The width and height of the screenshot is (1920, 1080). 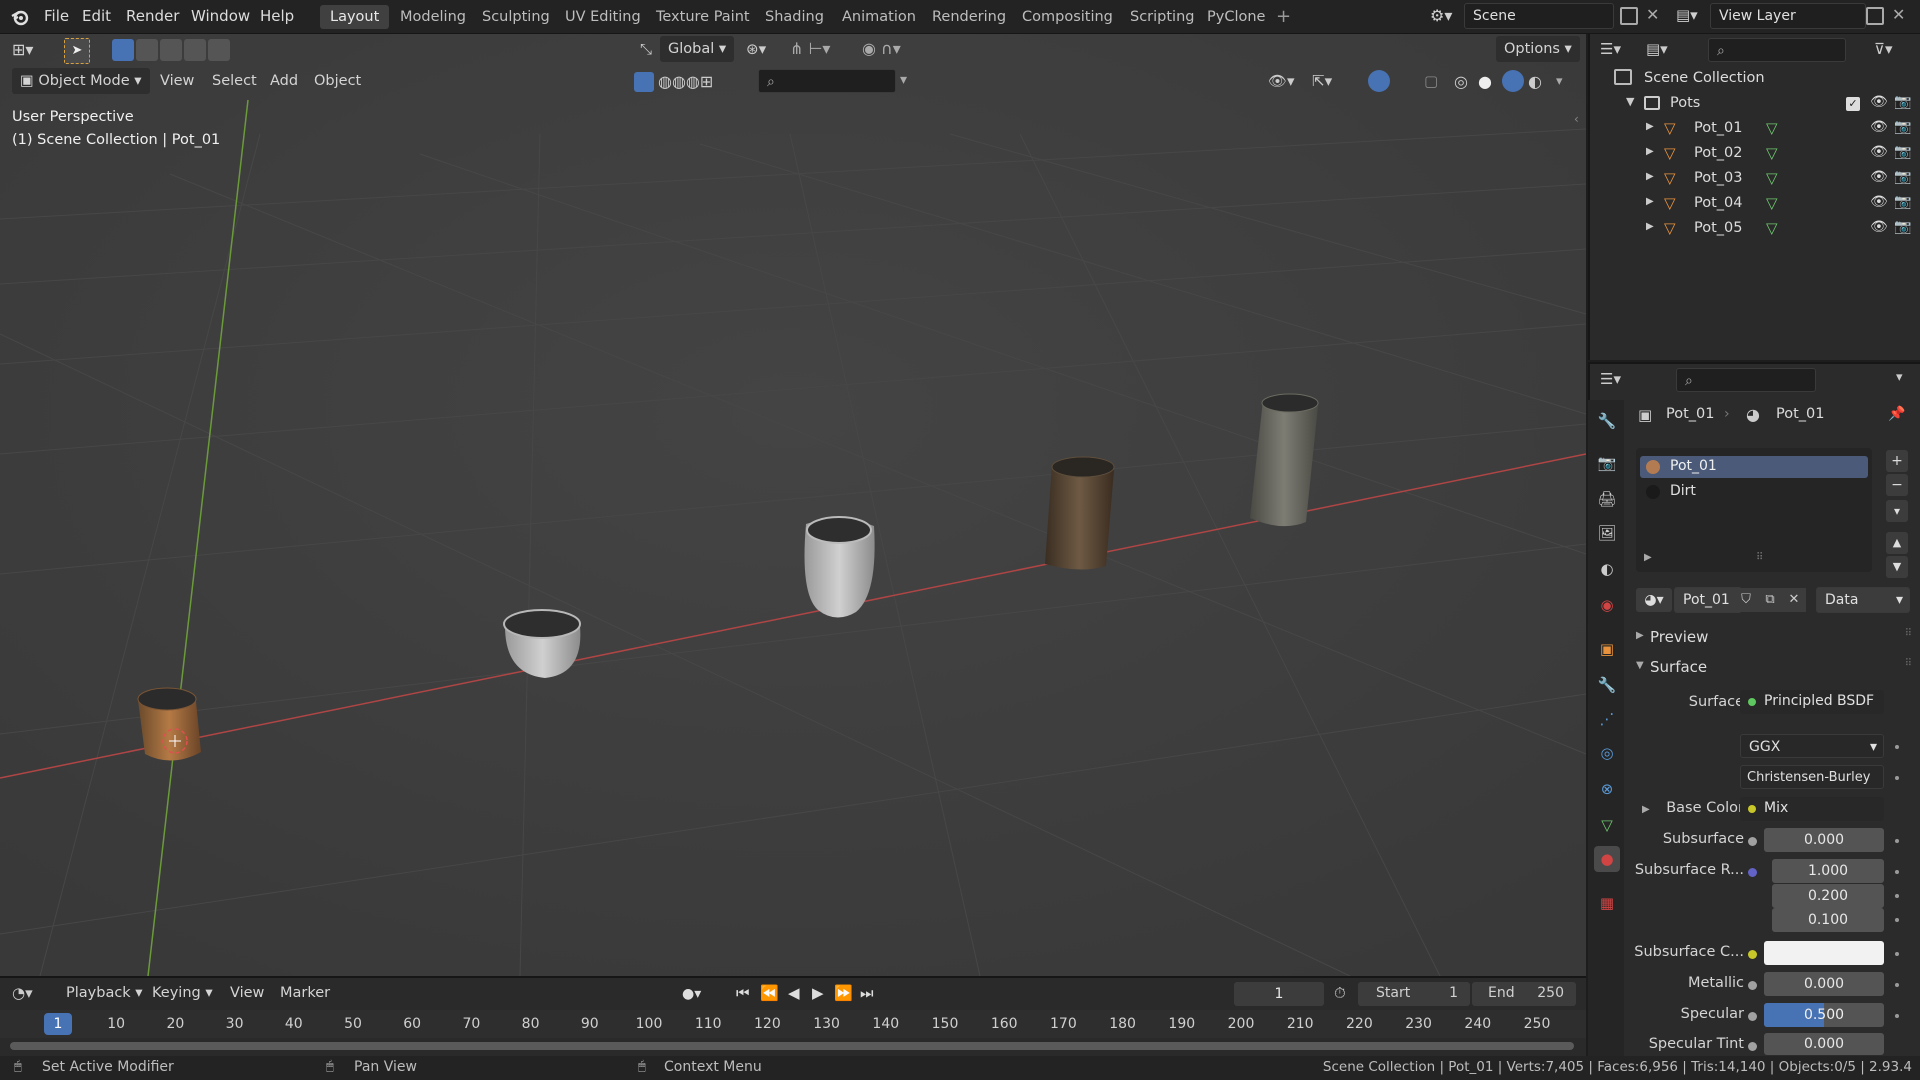 What do you see at coordinates (1773, 668) in the screenshot?
I see `surface-panel-header: ▼ Surface ⠿` at bounding box center [1773, 668].